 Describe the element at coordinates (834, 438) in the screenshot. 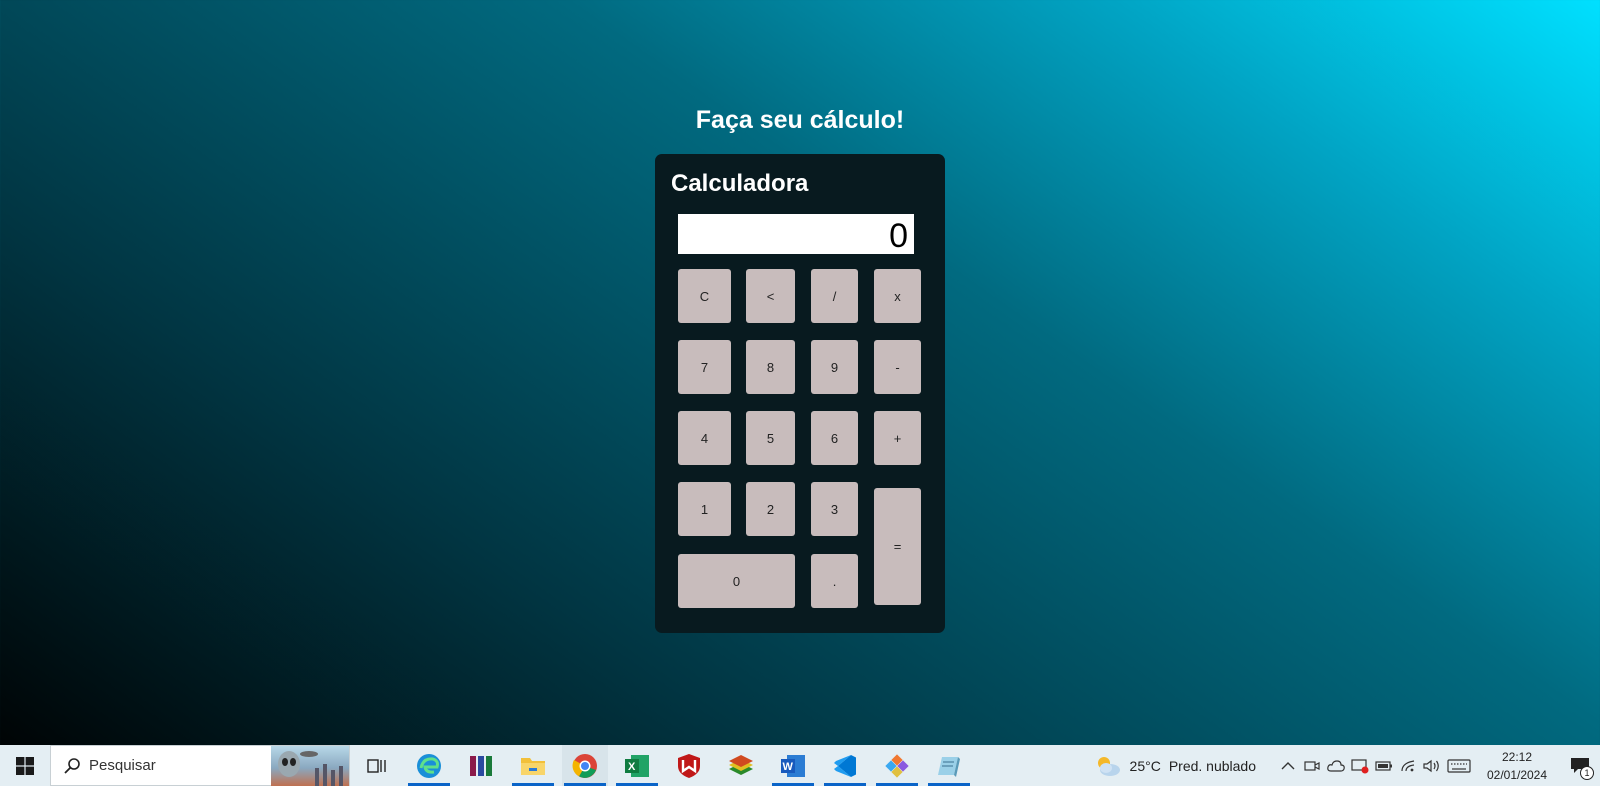

I see `digit-6-button: 6` at that location.